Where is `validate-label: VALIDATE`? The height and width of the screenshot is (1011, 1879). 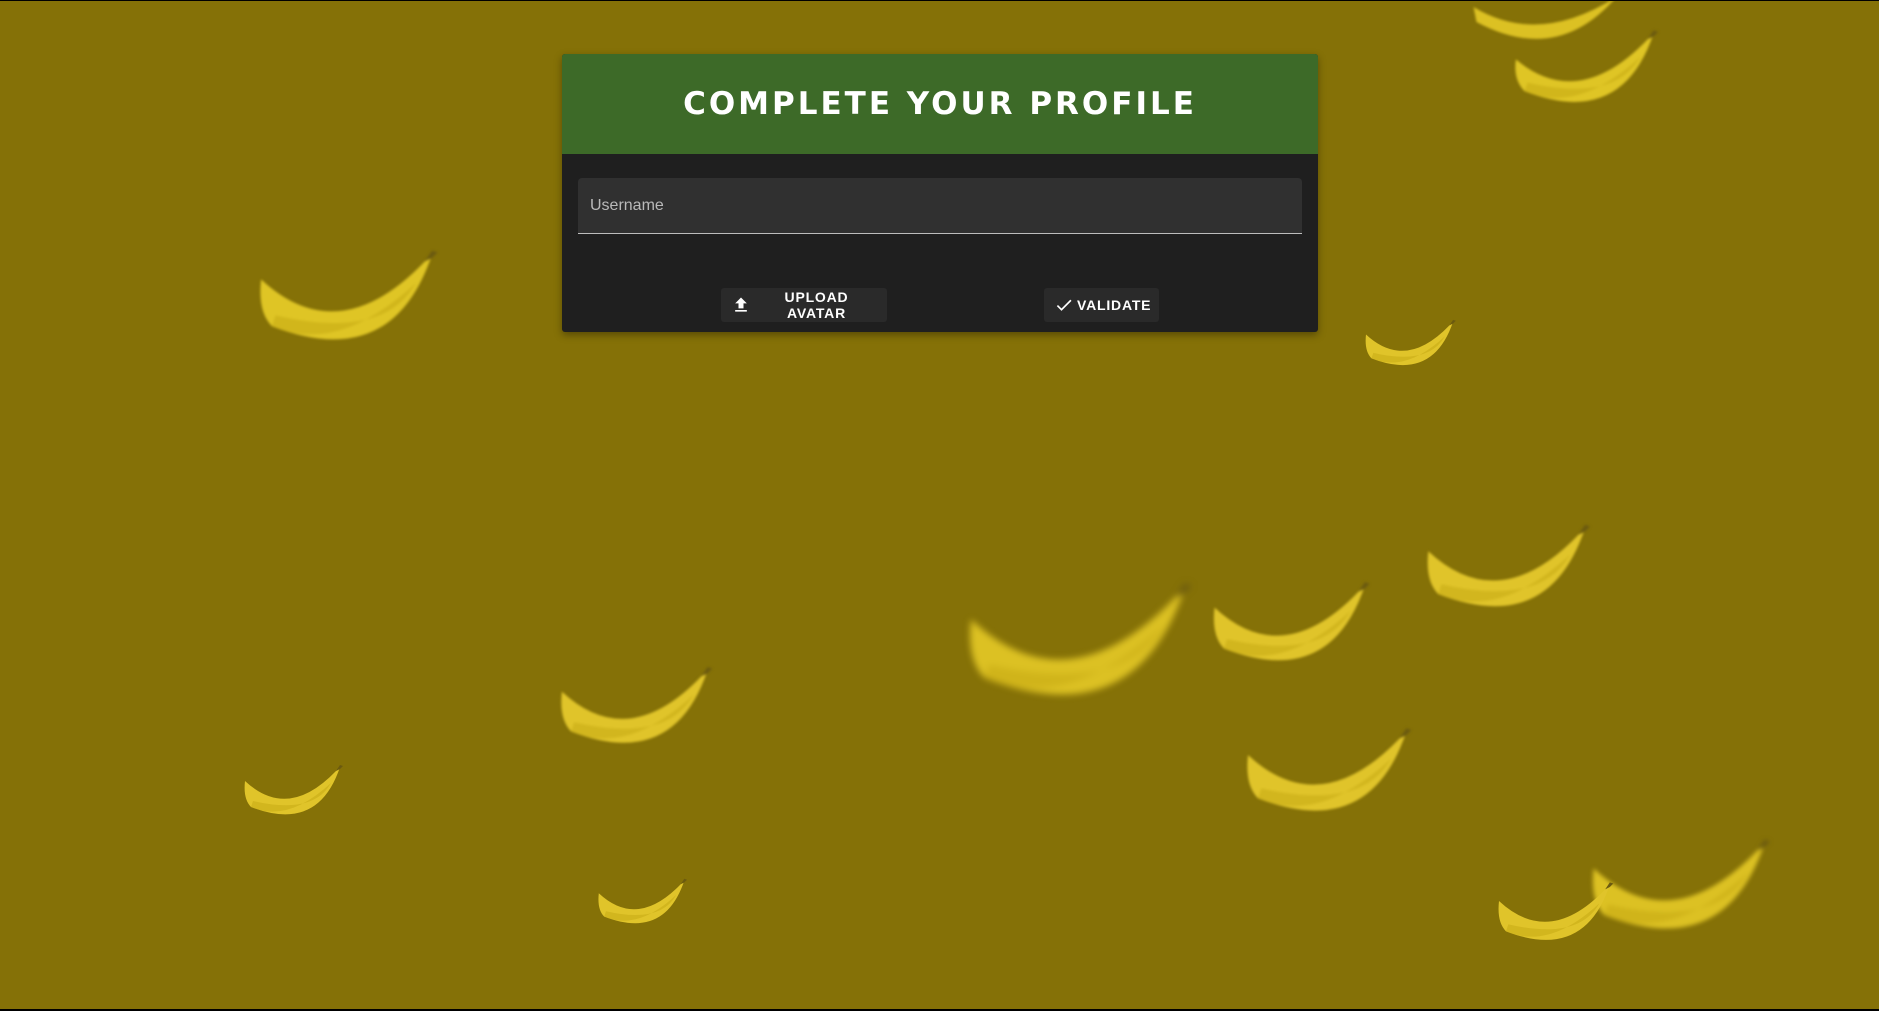
validate-label: VALIDATE is located at coordinates (1114, 305).